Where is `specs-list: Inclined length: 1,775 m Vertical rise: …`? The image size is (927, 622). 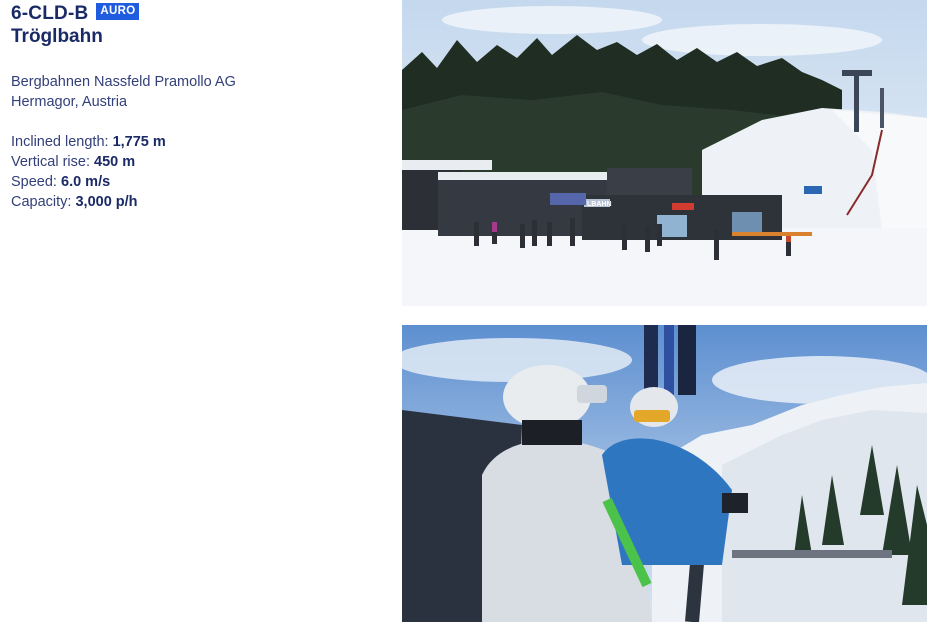 specs-list: Inclined length: 1,775 m Vertical rise: … is located at coordinates (201, 172).